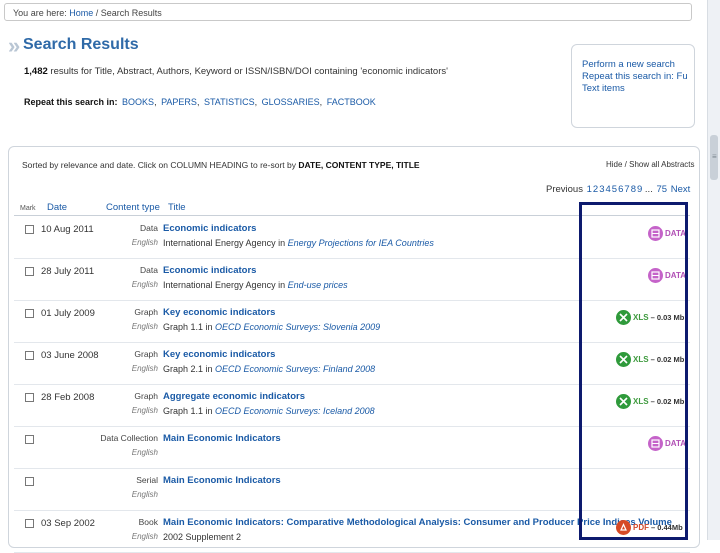  What do you see at coordinates (614, 189) in the screenshot?
I see `pager-page: 5` at bounding box center [614, 189].